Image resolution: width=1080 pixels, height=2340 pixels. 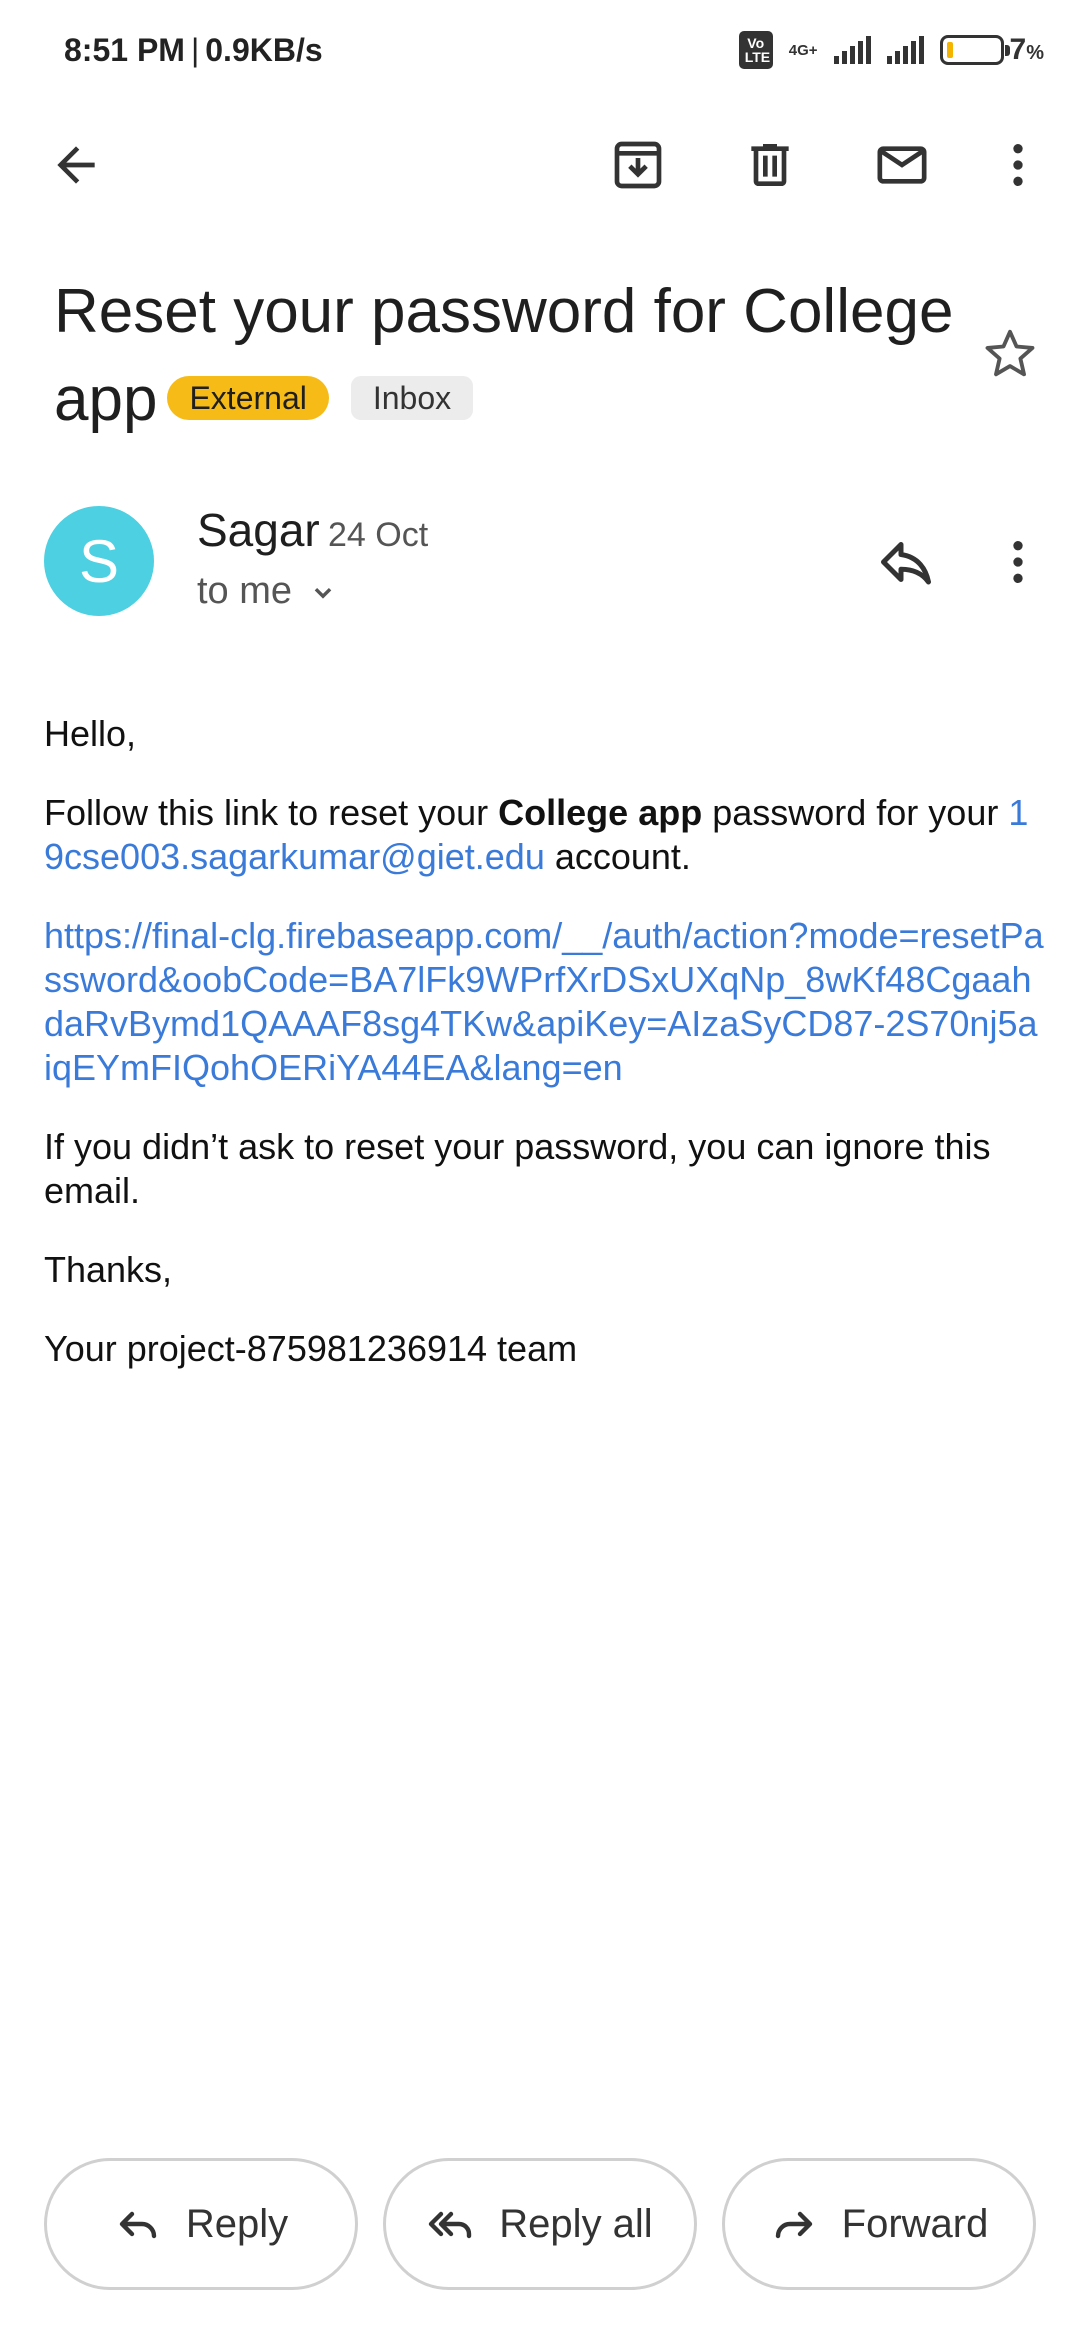 I want to click on message-more-button, so click(x=1018, y=562).